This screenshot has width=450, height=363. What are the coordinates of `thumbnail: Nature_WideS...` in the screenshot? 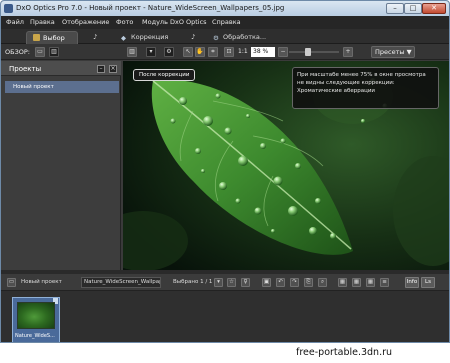 It's located at (36, 319).